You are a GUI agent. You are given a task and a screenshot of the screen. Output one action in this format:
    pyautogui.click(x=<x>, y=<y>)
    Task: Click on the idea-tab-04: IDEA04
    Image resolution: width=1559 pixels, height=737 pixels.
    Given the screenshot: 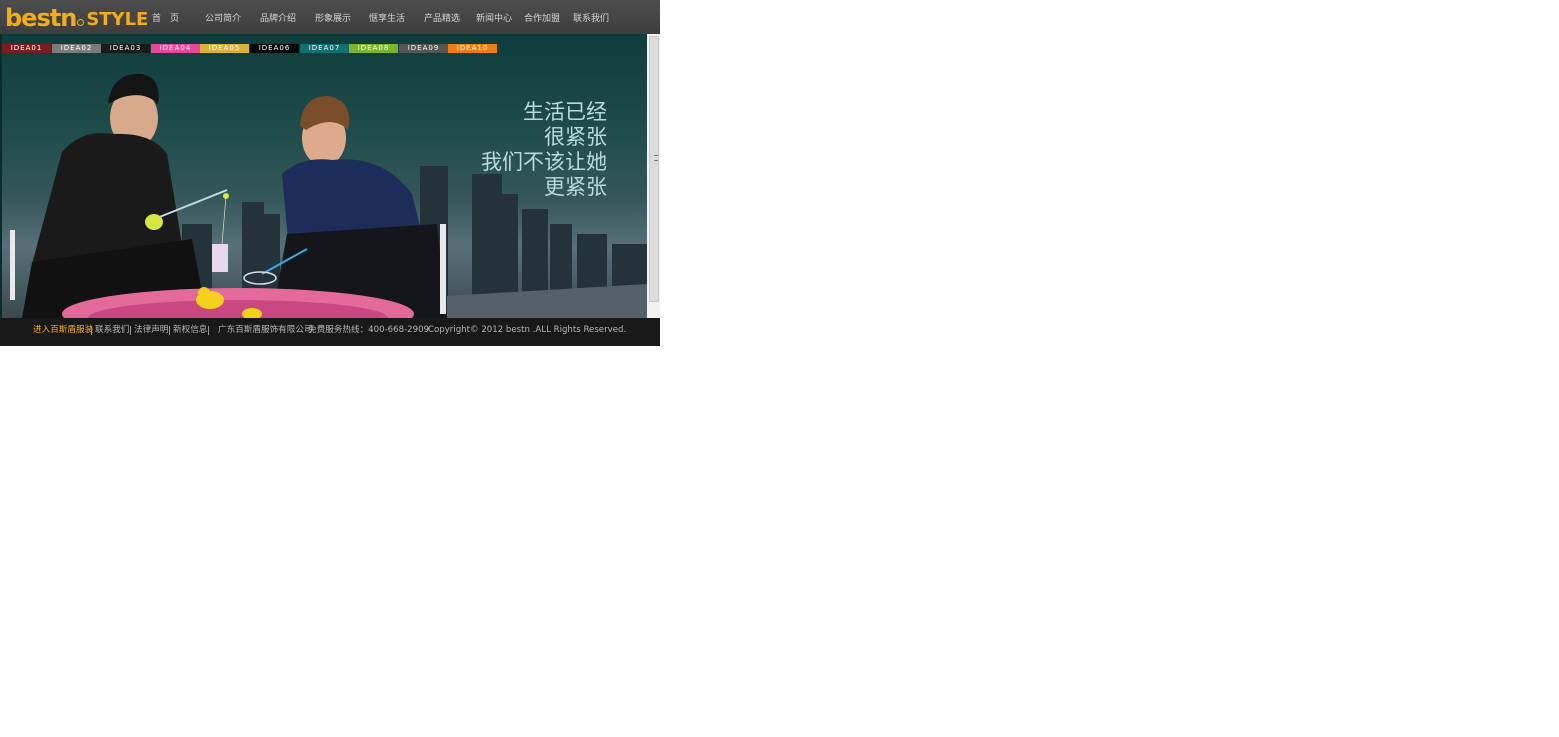 What is the action you would take?
    pyautogui.click(x=175, y=48)
    